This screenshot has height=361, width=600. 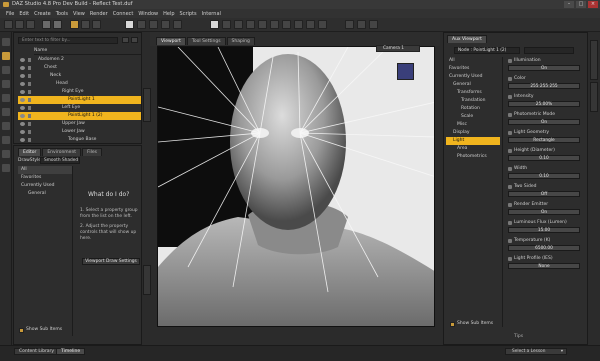 I want to click on param-group-item: Rotation, so click(x=473, y=109).